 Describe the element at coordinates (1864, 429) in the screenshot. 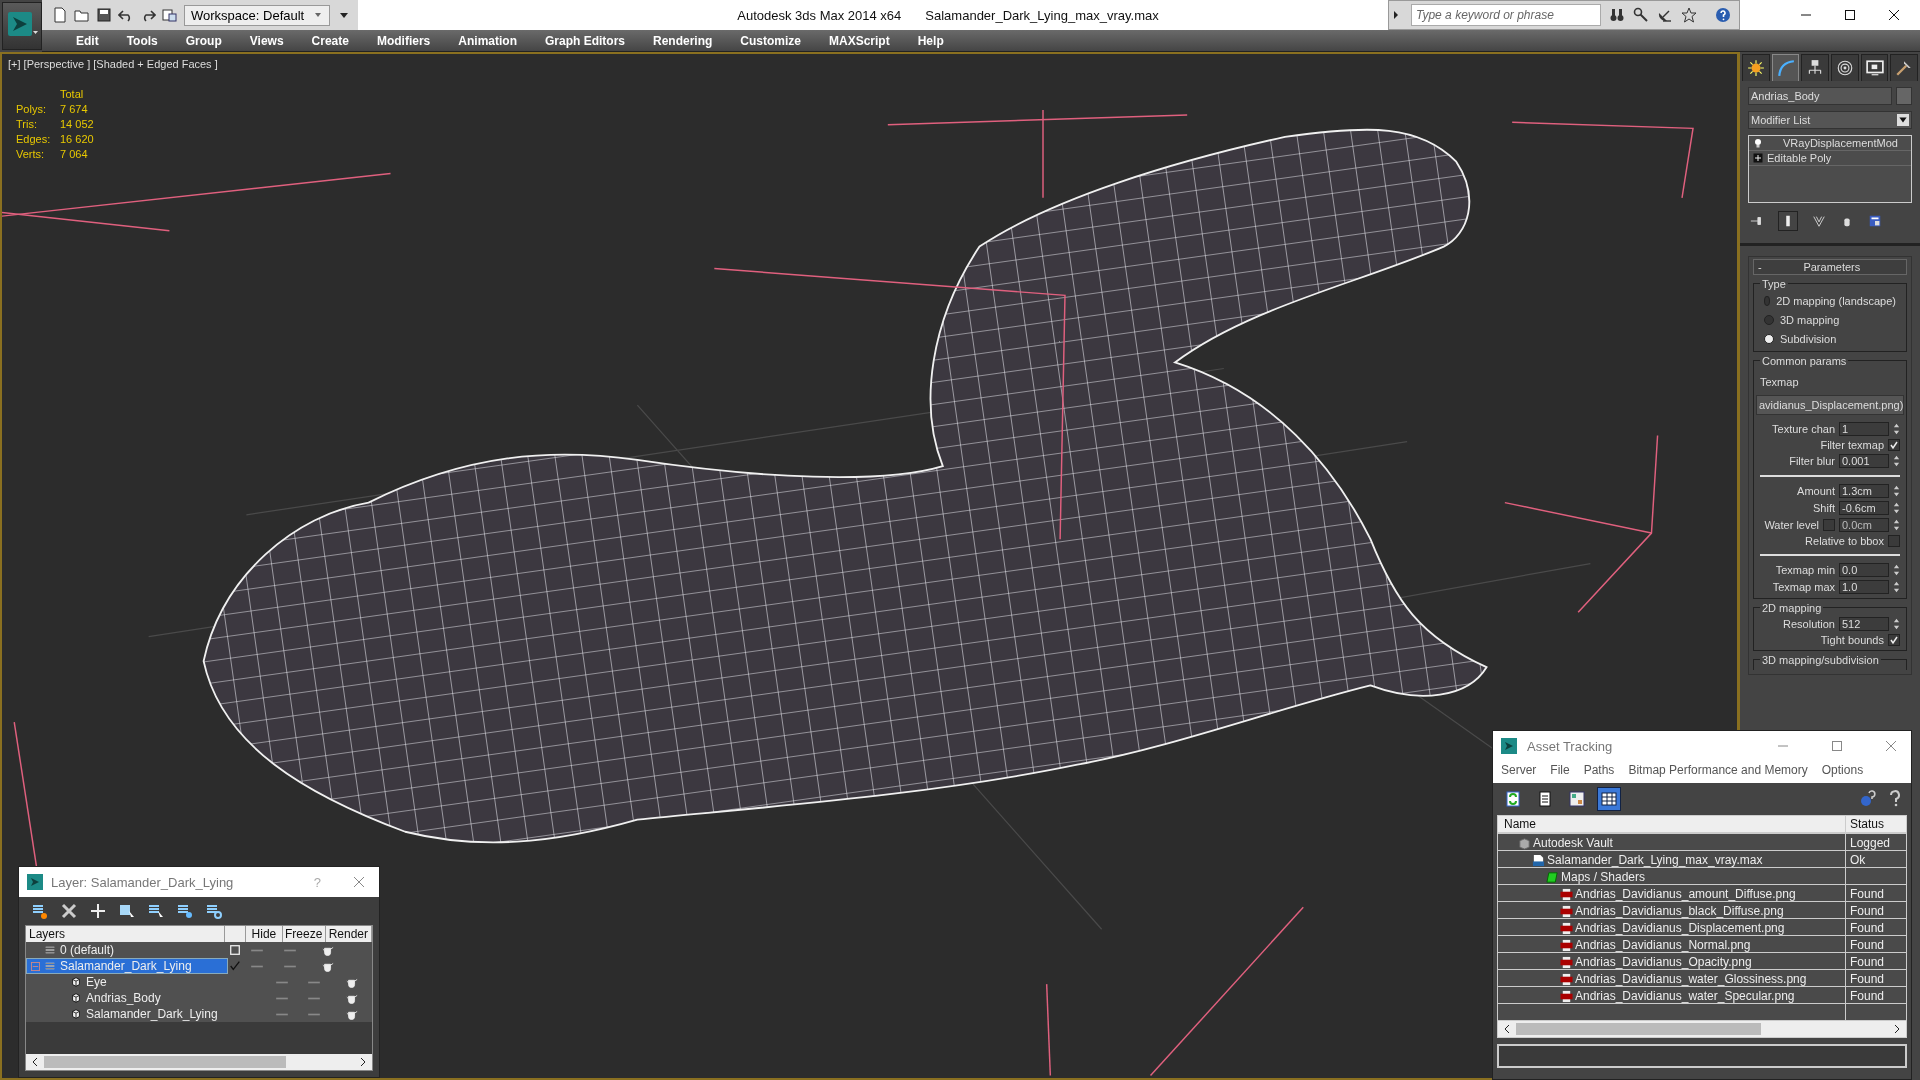

I see `spinner-field: 1` at that location.